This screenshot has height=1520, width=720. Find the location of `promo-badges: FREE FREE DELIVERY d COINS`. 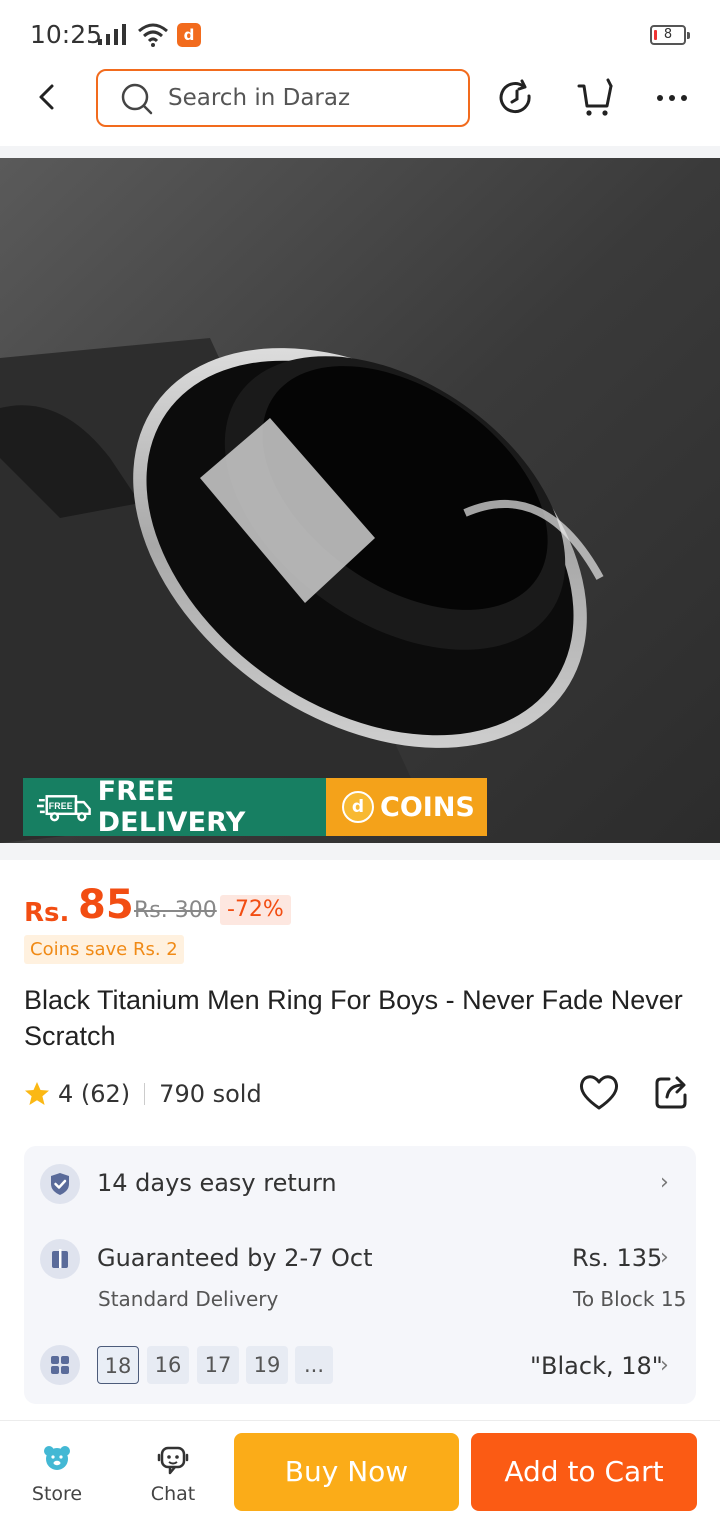

promo-badges: FREE FREE DELIVERY d COINS is located at coordinates (255, 807).